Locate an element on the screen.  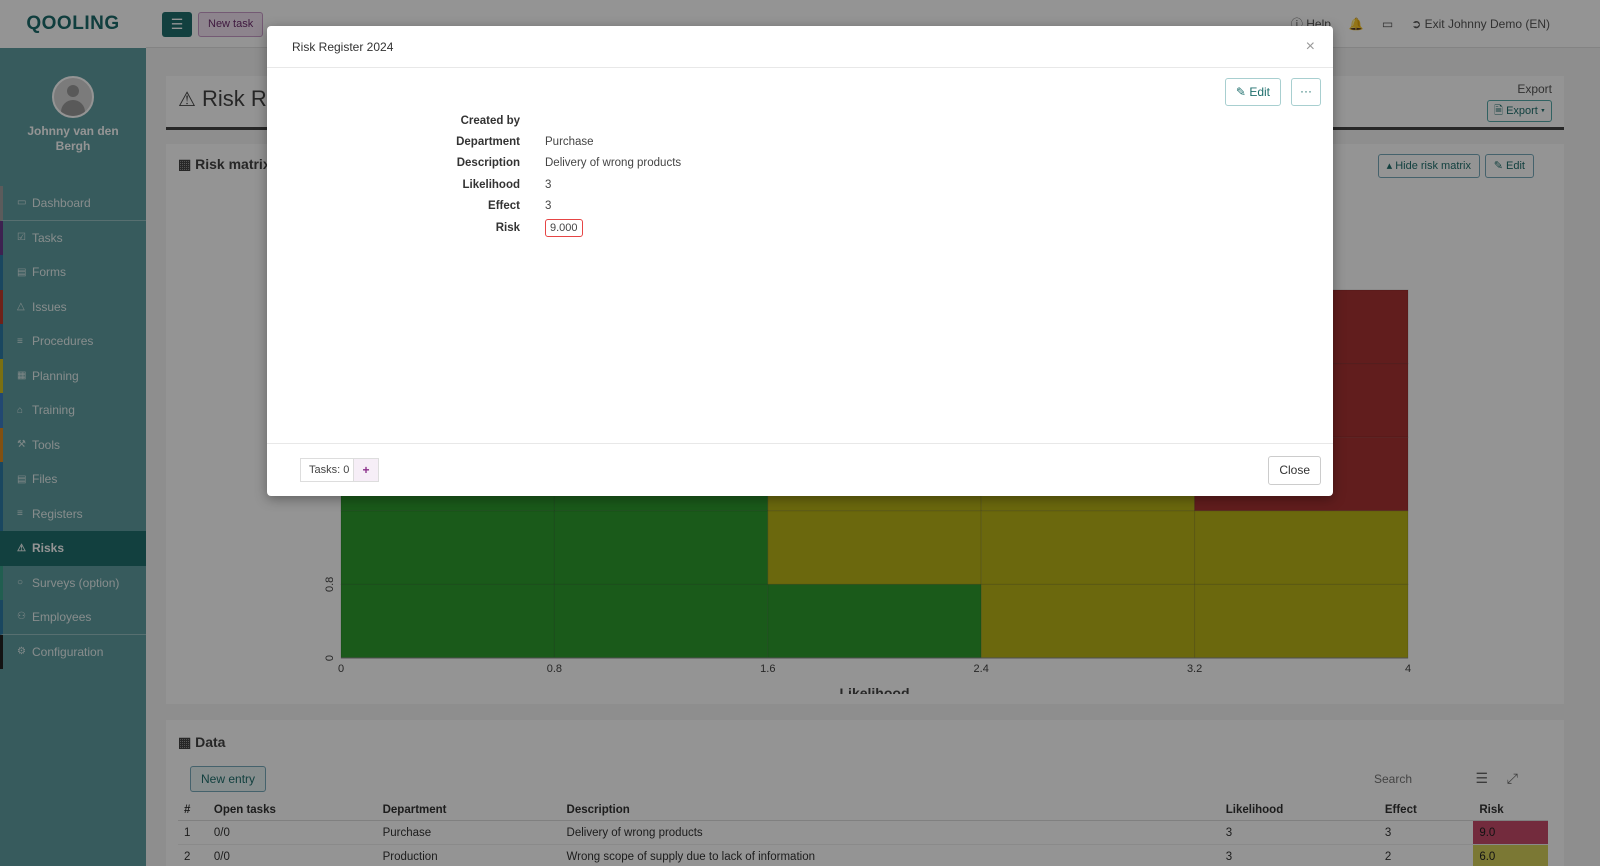
detail-label: Likelihood is located at coordinates (491, 184).